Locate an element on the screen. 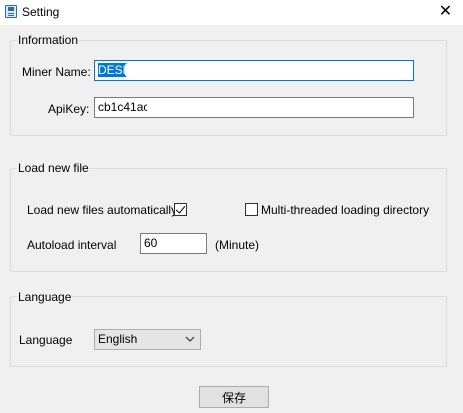  save-button-label: 保存 is located at coordinates (233, 397).